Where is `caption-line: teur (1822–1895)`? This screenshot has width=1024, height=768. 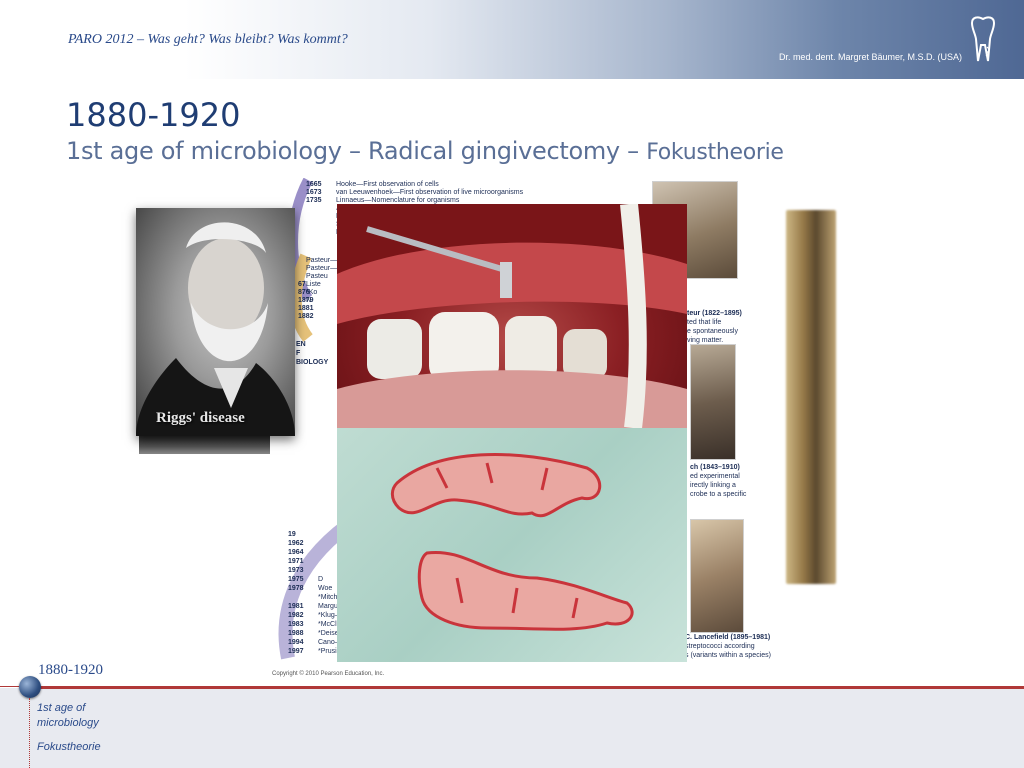 caption-line: teur (1822–1895) is located at coordinates (714, 313).